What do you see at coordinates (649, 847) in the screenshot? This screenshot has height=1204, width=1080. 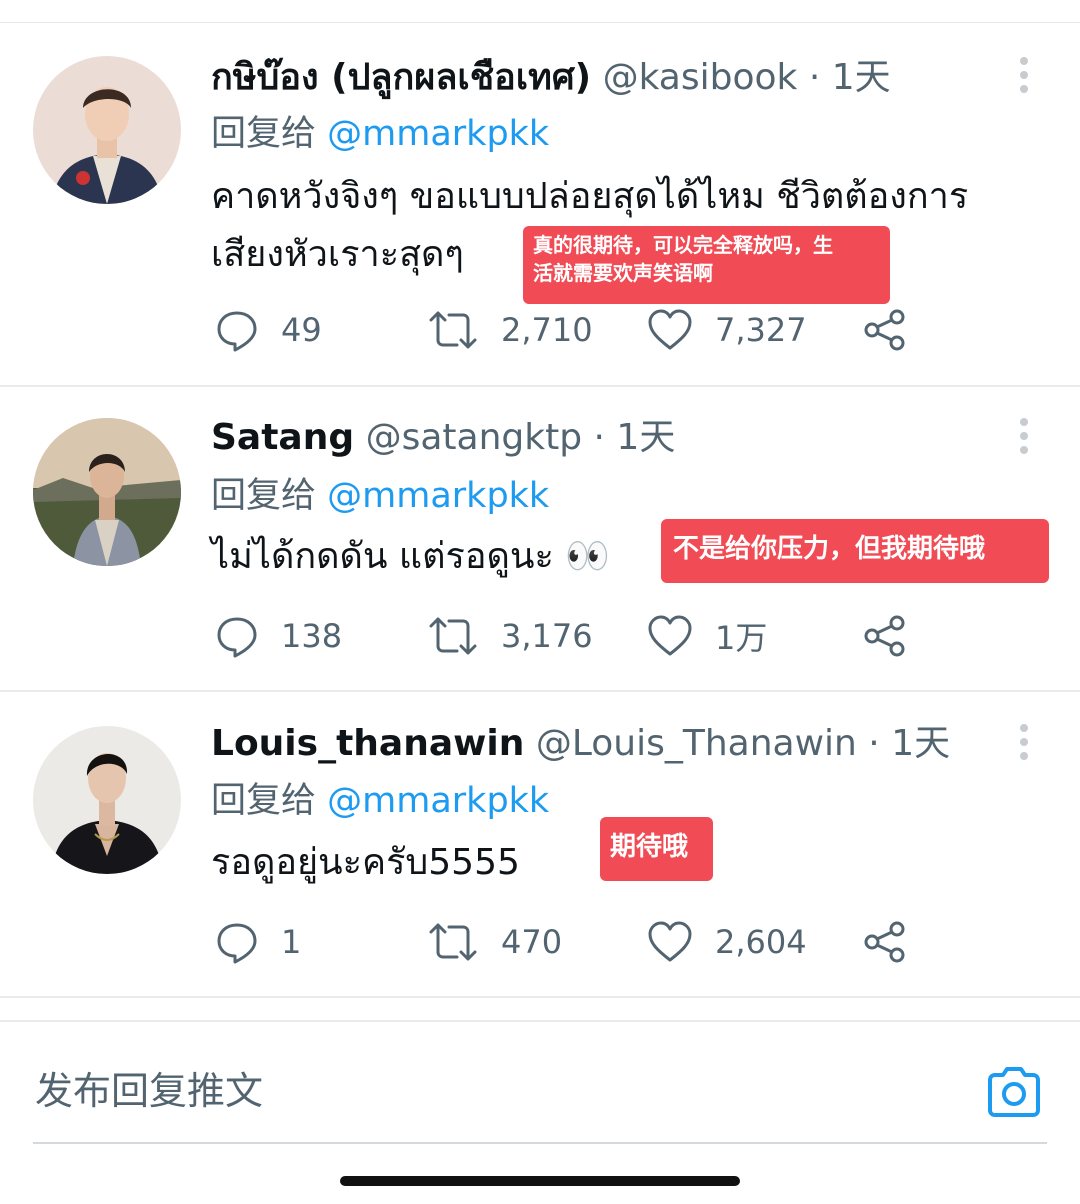 I see `annotation-line: 期待哦` at bounding box center [649, 847].